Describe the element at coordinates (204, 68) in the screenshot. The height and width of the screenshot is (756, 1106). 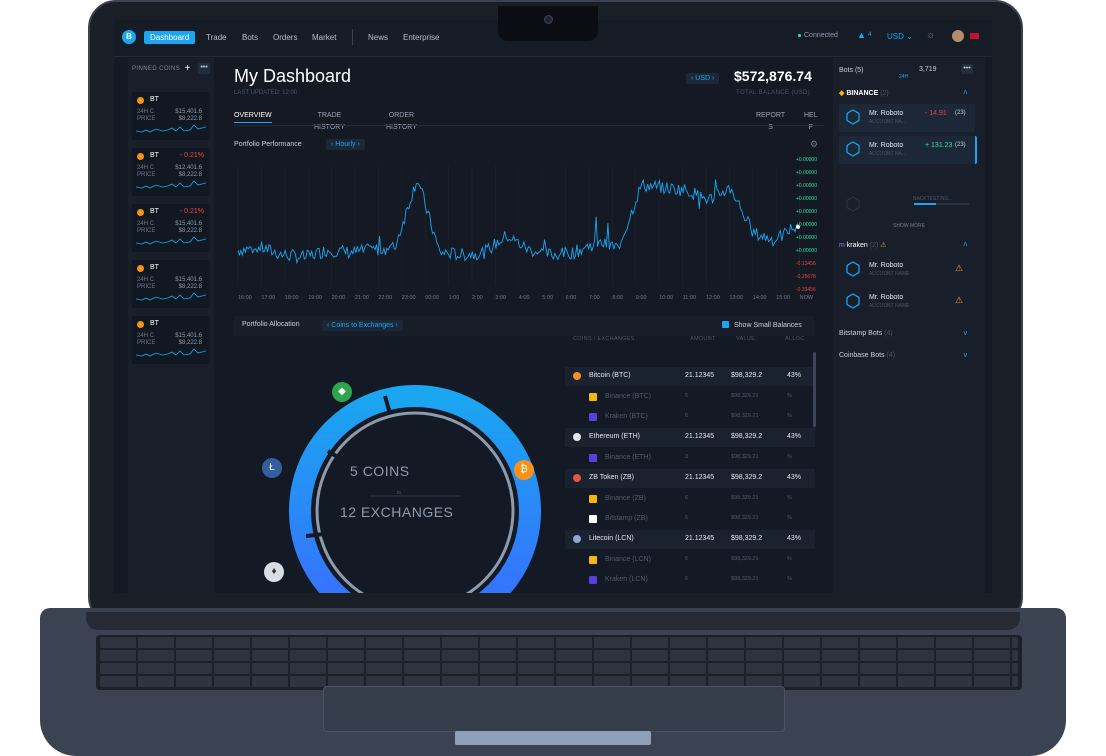
I see `more-options-button: •••` at that location.